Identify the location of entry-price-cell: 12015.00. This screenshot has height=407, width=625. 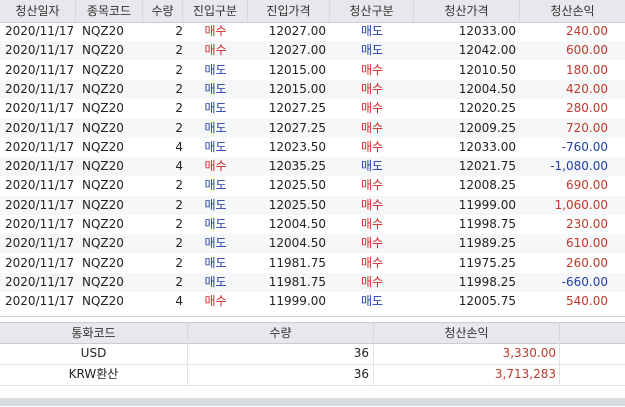
(297, 88).